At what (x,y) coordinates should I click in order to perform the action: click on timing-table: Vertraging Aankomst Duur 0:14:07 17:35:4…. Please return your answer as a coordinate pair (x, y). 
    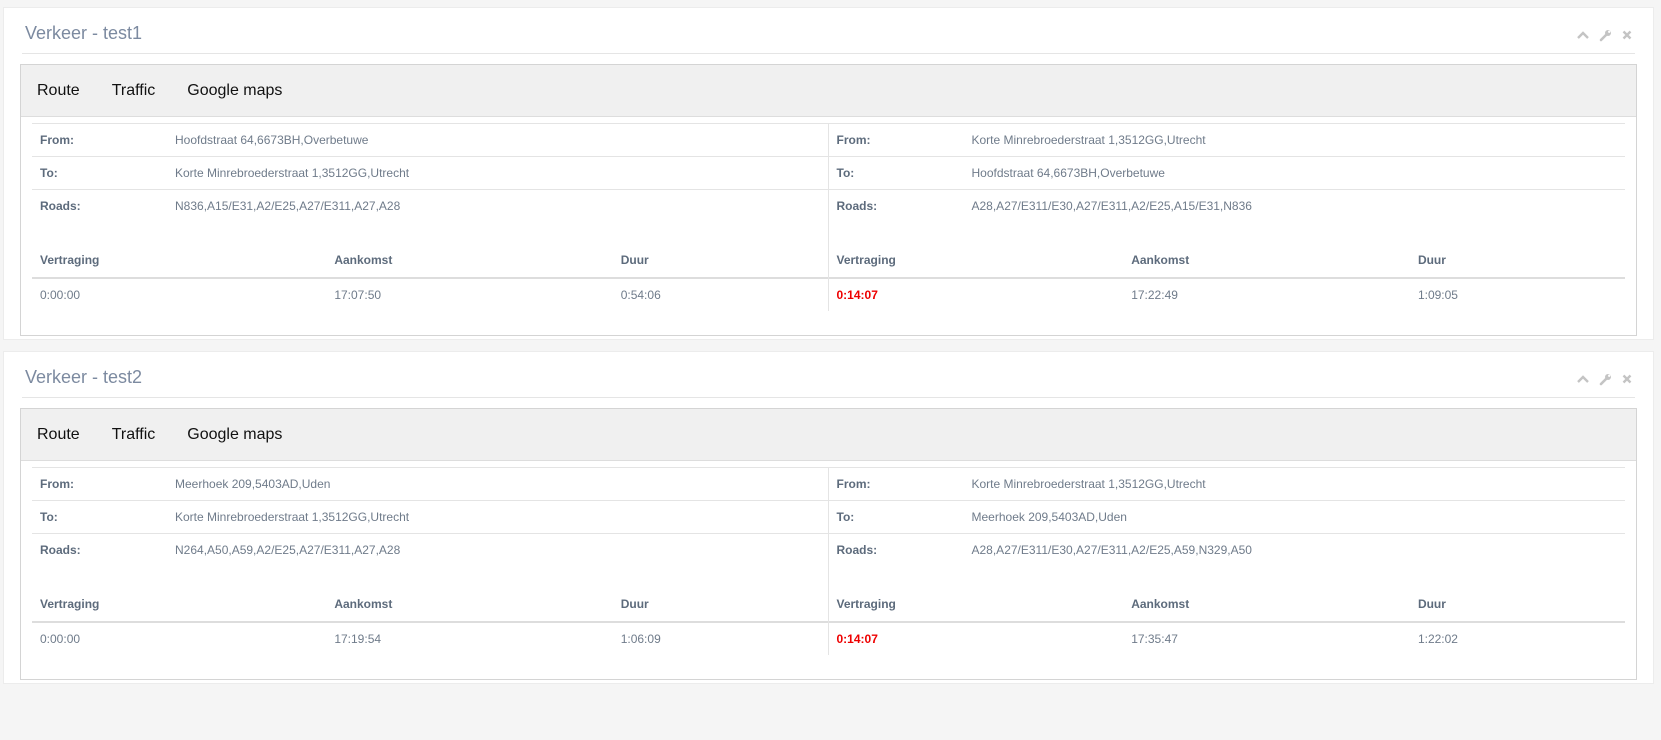
    Looking at the image, I should click on (1227, 621).